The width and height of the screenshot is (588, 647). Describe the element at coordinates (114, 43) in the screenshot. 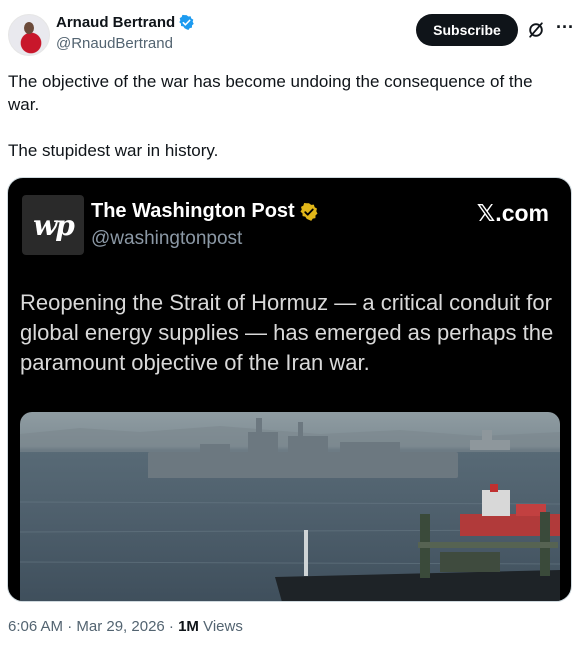

I see `author-handle: @RnaudBertrand` at that location.